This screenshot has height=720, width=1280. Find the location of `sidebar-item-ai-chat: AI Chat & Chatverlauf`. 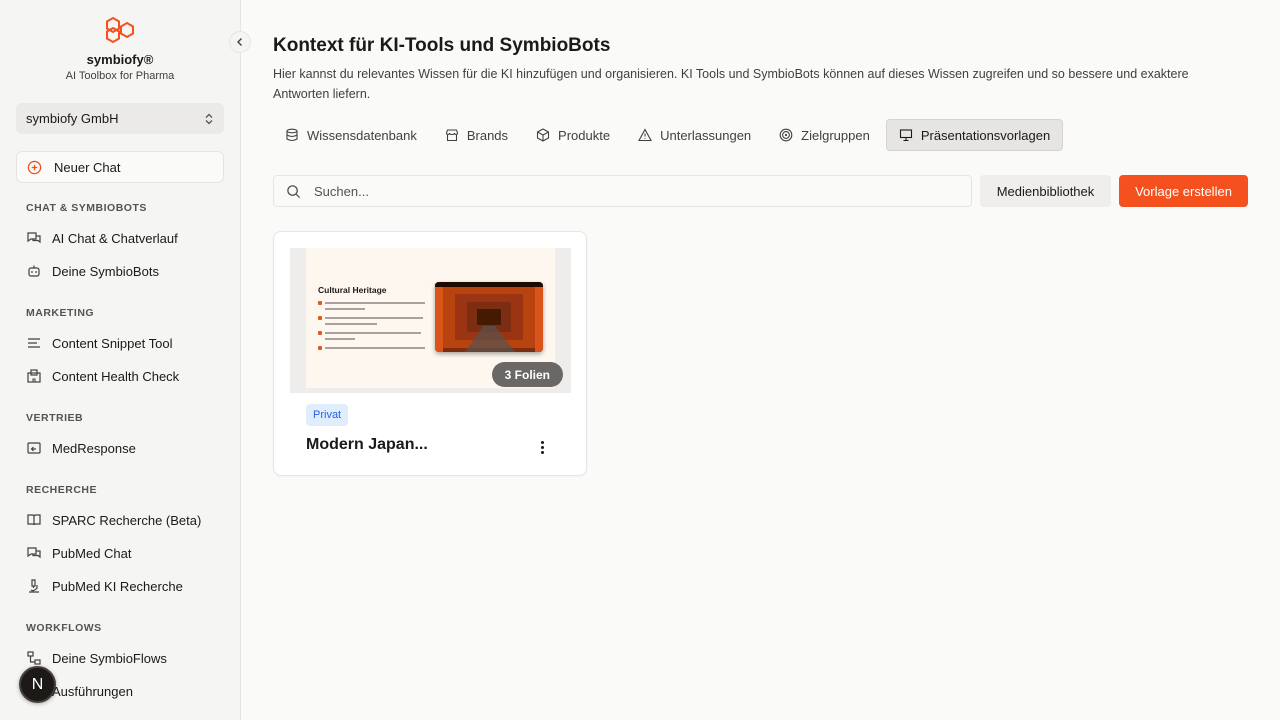

sidebar-item-ai-chat: AI Chat & Chatverlauf is located at coordinates (102, 238).